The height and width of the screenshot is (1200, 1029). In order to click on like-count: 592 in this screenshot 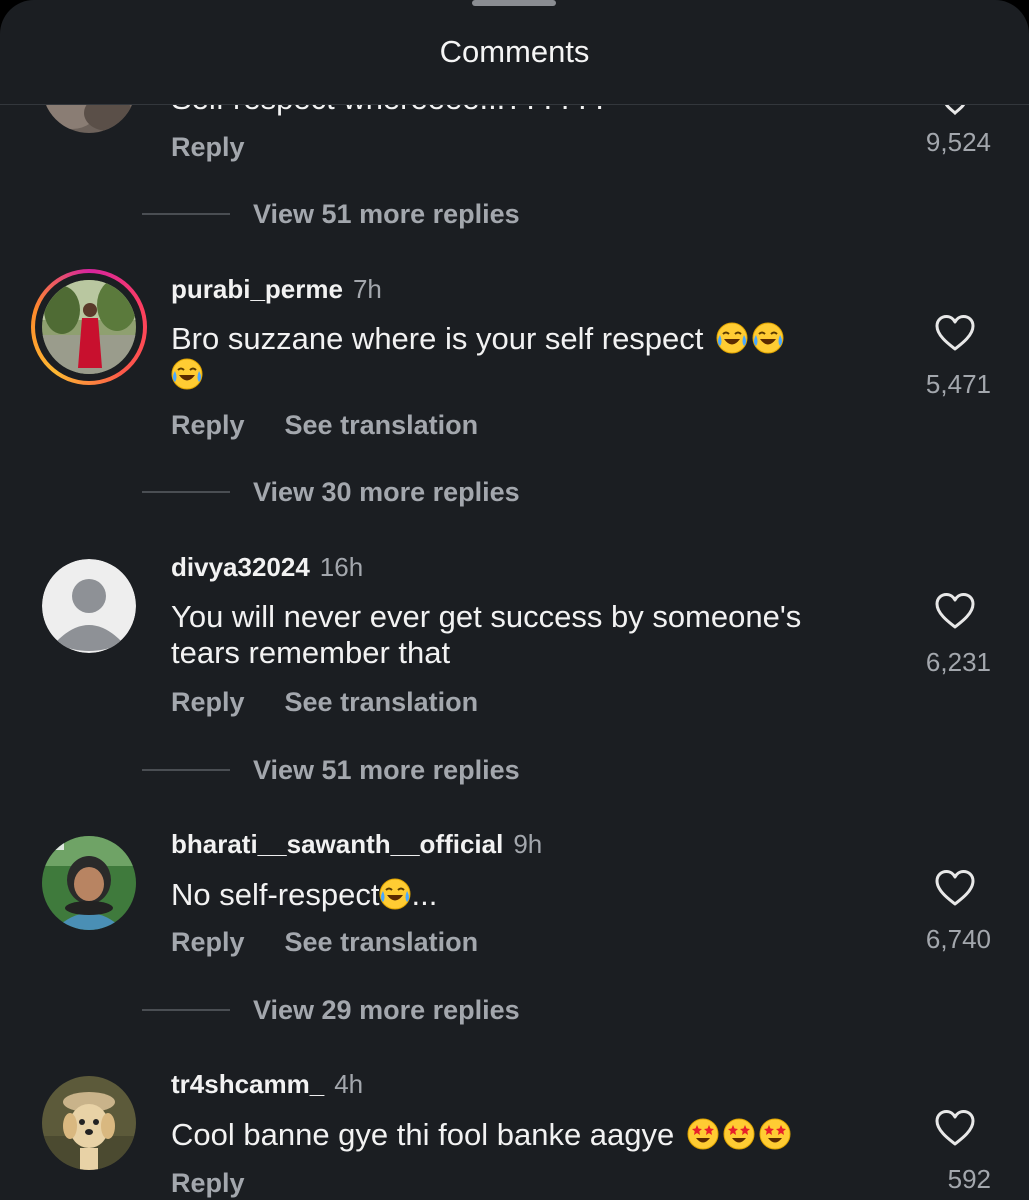, I will do `click(969, 1179)`.